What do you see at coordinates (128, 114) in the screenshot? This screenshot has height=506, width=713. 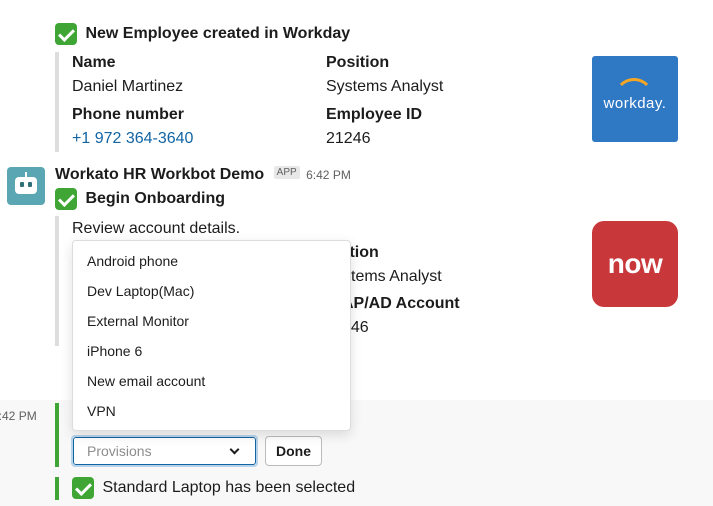 I see `phone-label: Phone number` at bounding box center [128, 114].